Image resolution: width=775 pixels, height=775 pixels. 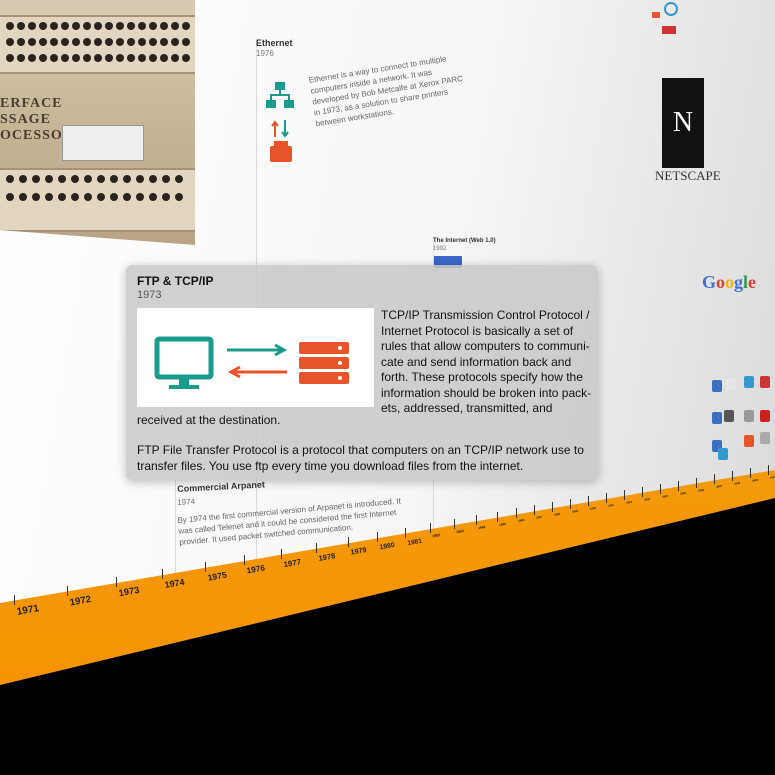 I want to click on year-label: 1996, so click(x=701, y=490).